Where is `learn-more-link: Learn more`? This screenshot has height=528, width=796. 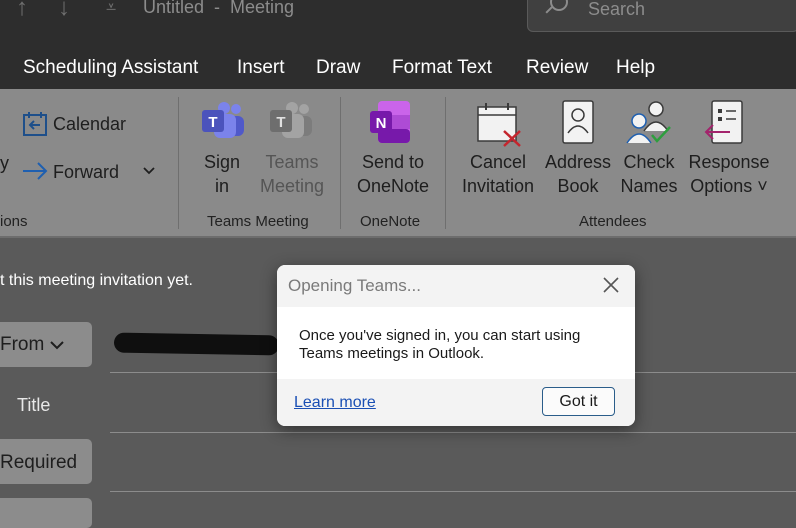
learn-more-link: Learn more is located at coordinates (335, 403).